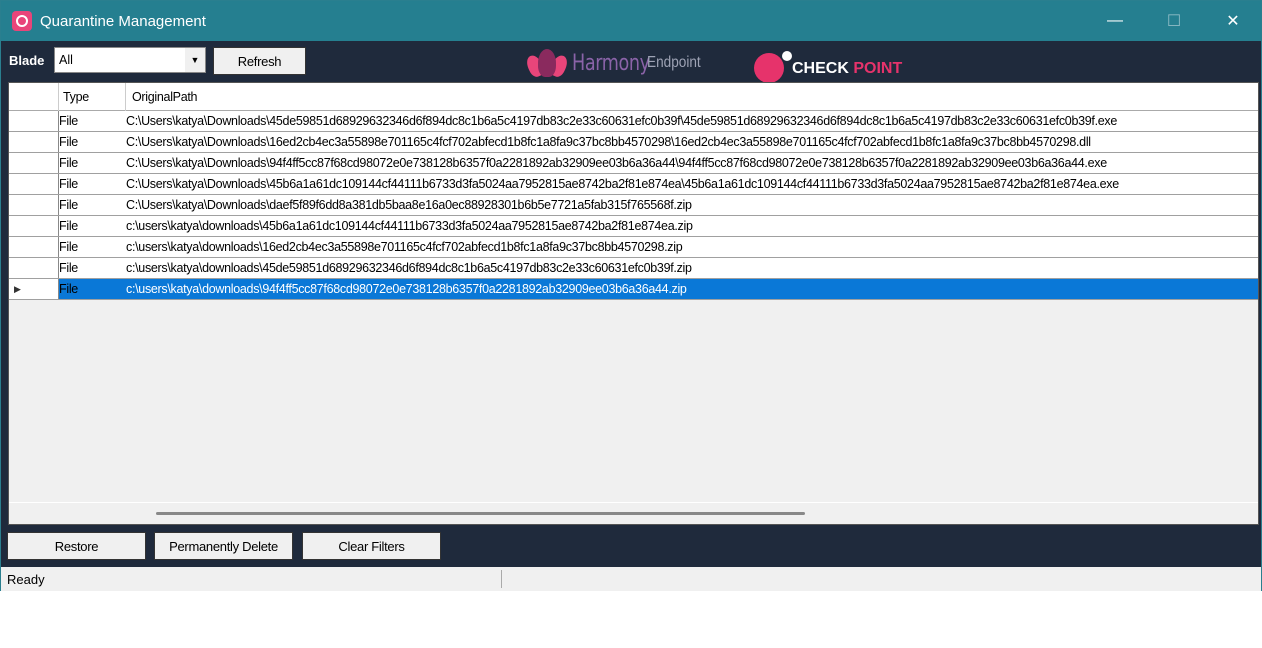 This screenshot has width=1262, height=648. I want to click on blade-dropdown: All ▼, so click(130, 60).